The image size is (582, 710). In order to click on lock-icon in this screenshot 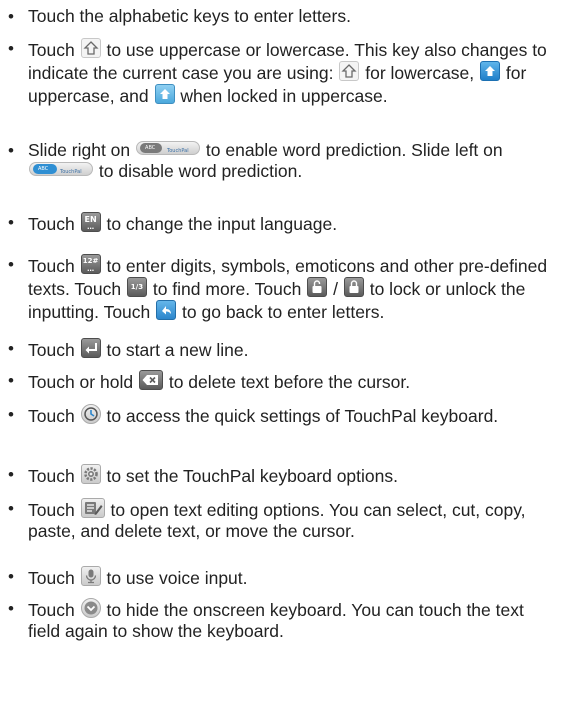, I will do `click(353, 287)`.